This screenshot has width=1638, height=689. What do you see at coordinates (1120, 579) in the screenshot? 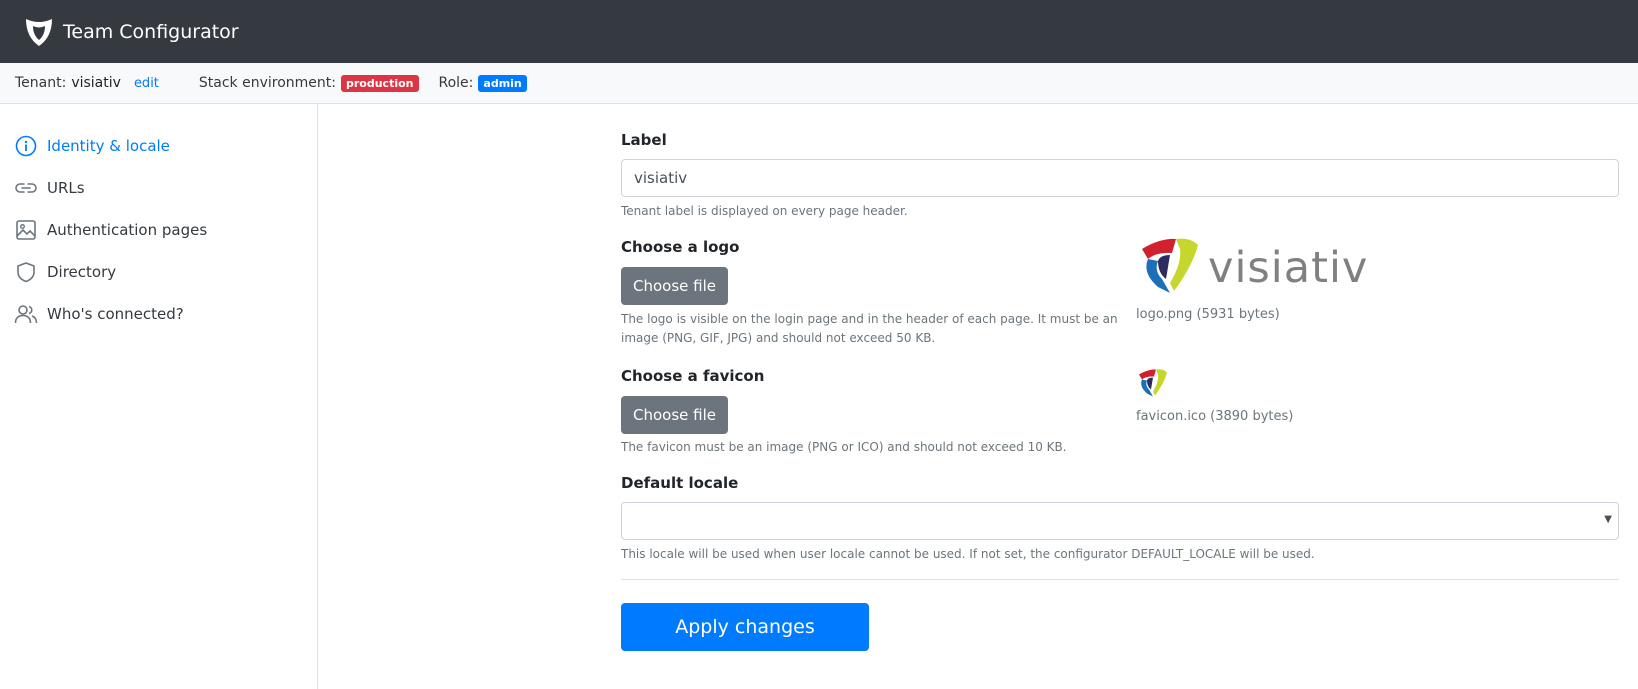
I see `form-divider` at bounding box center [1120, 579].